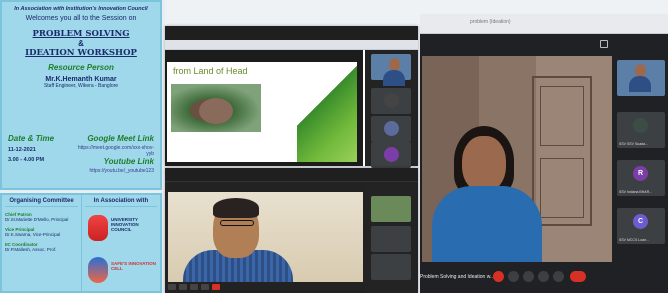  Describe the element at coordinates (98, 270) in the screenshot. I see `innovation-cell-logo-icon` at that location.